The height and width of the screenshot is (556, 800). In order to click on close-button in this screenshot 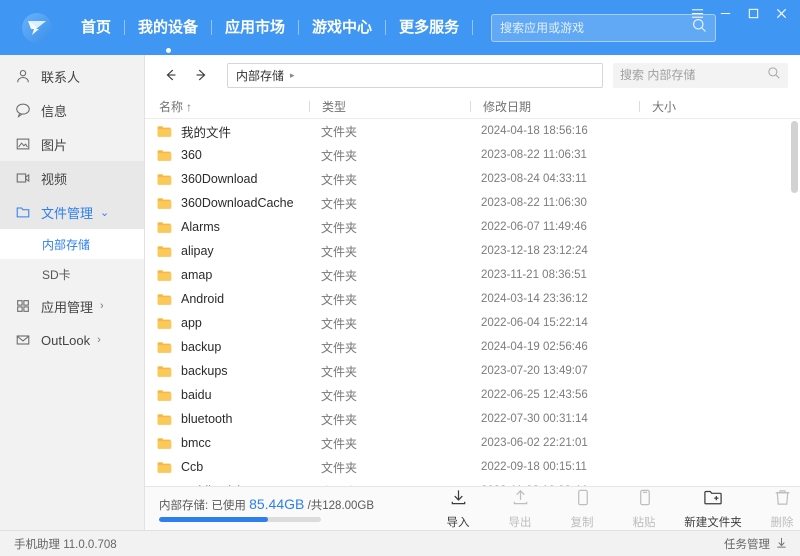, I will do `click(781, 13)`.